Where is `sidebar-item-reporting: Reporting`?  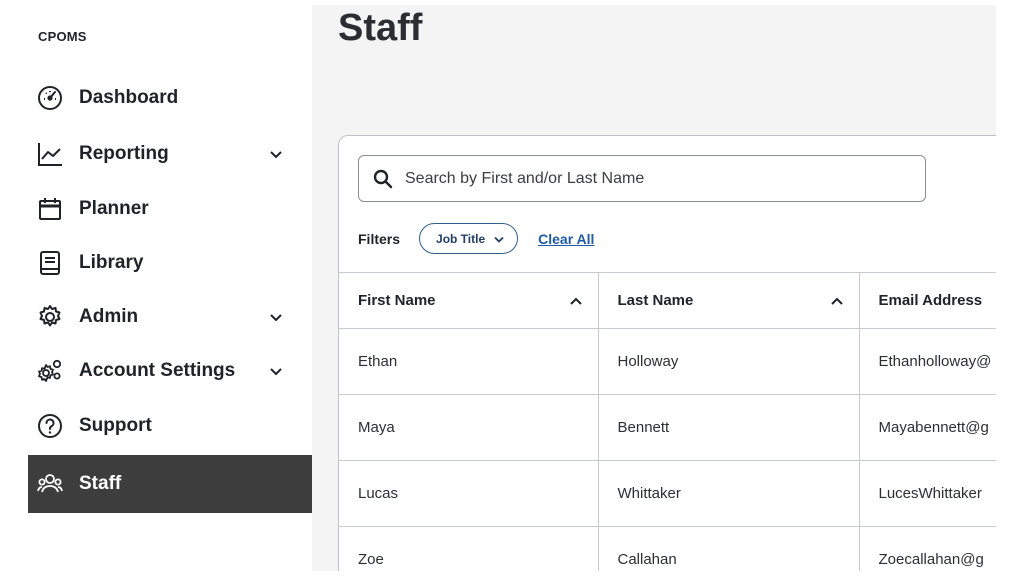
sidebar-item-reporting: Reporting is located at coordinates (170, 154).